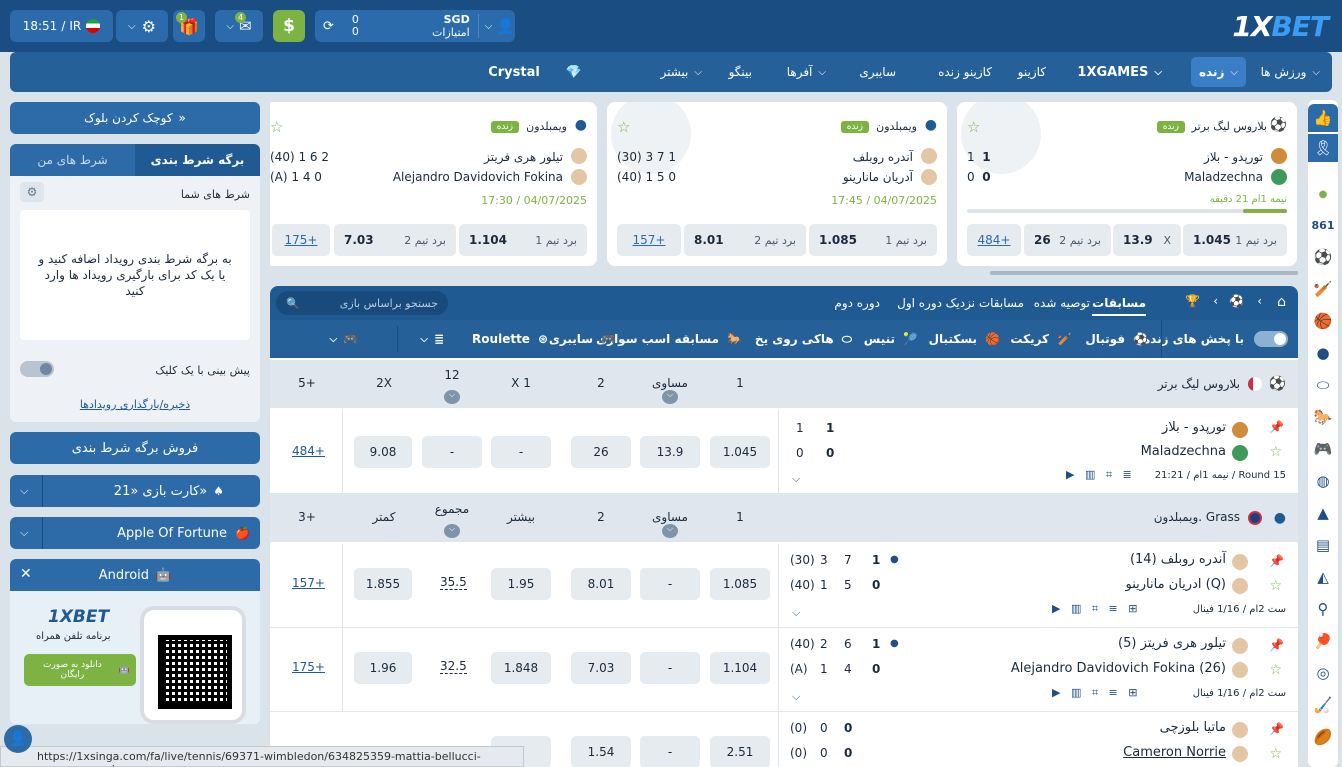 The image size is (1342, 767). Describe the element at coordinates (919, 303) in the screenshot. I see `tab-first-period: دوره اول` at that location.